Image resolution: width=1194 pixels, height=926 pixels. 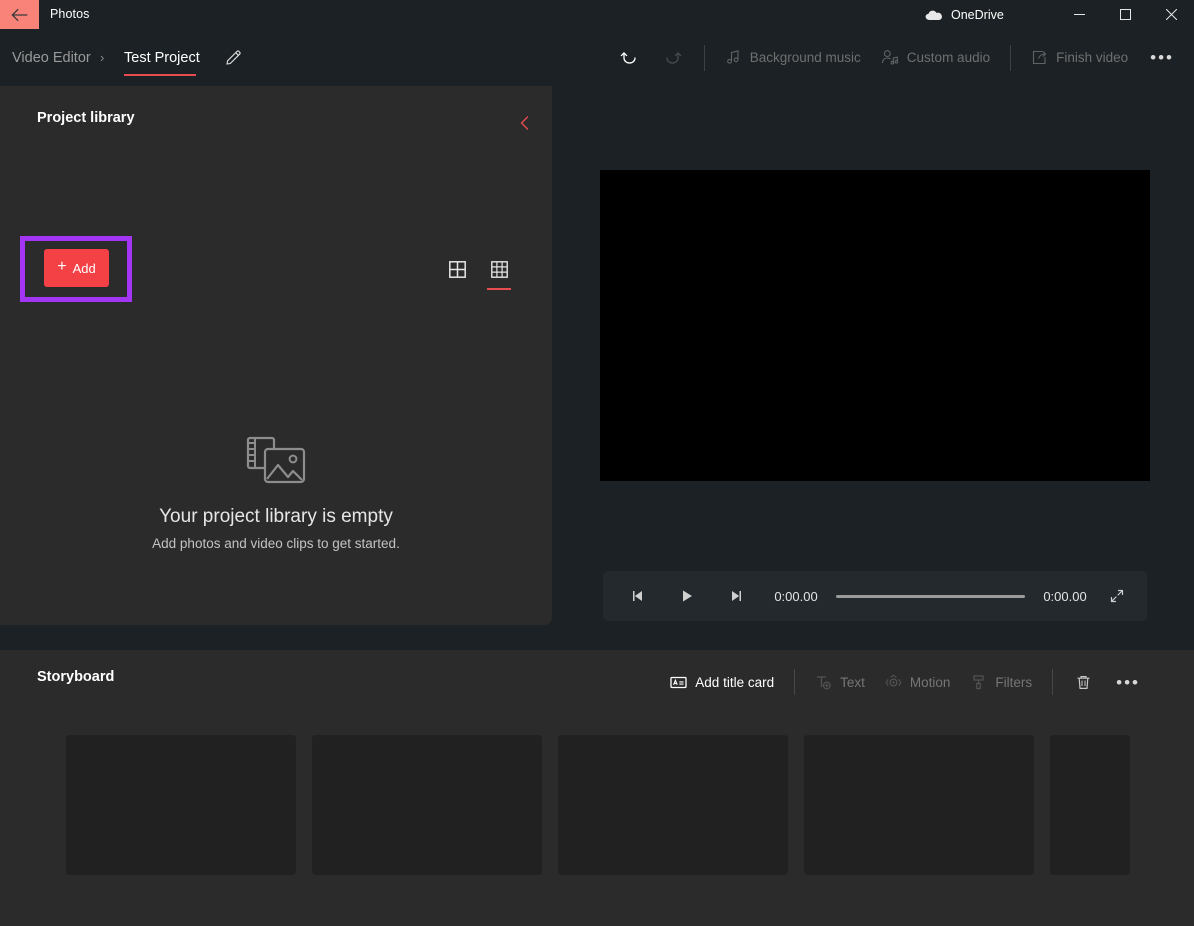 I want to click on pencil-icon, so click(x=233, y=57).